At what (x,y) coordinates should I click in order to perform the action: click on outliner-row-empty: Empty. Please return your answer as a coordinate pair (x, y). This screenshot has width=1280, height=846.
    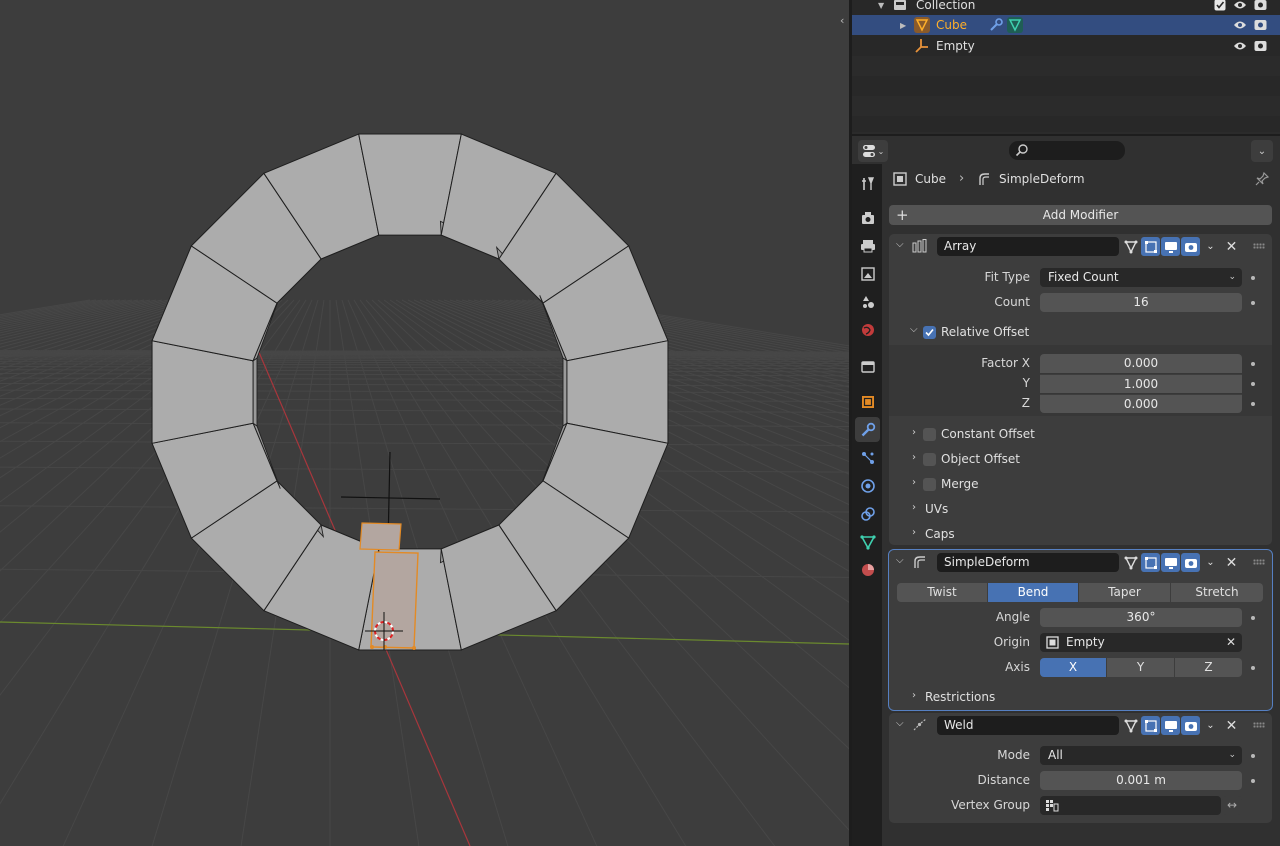
    Looking at the image, I should click on (1066, 46).